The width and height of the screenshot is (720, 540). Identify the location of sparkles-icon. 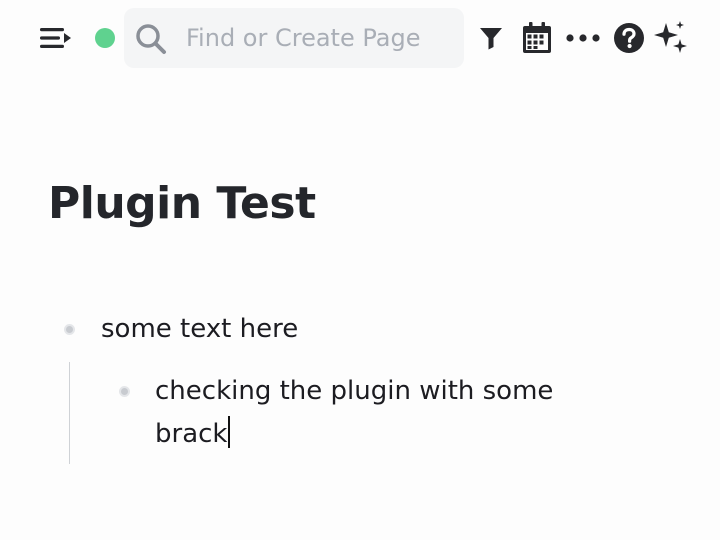
(670, 37).